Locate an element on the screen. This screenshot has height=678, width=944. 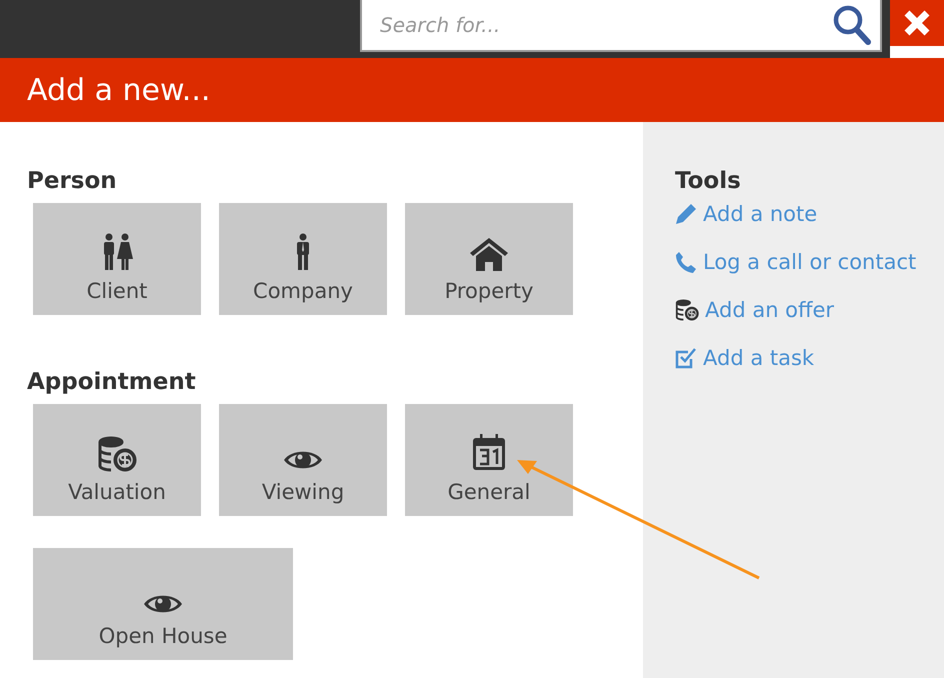
tile-button: Valuation is located at coordinates (117, 460).